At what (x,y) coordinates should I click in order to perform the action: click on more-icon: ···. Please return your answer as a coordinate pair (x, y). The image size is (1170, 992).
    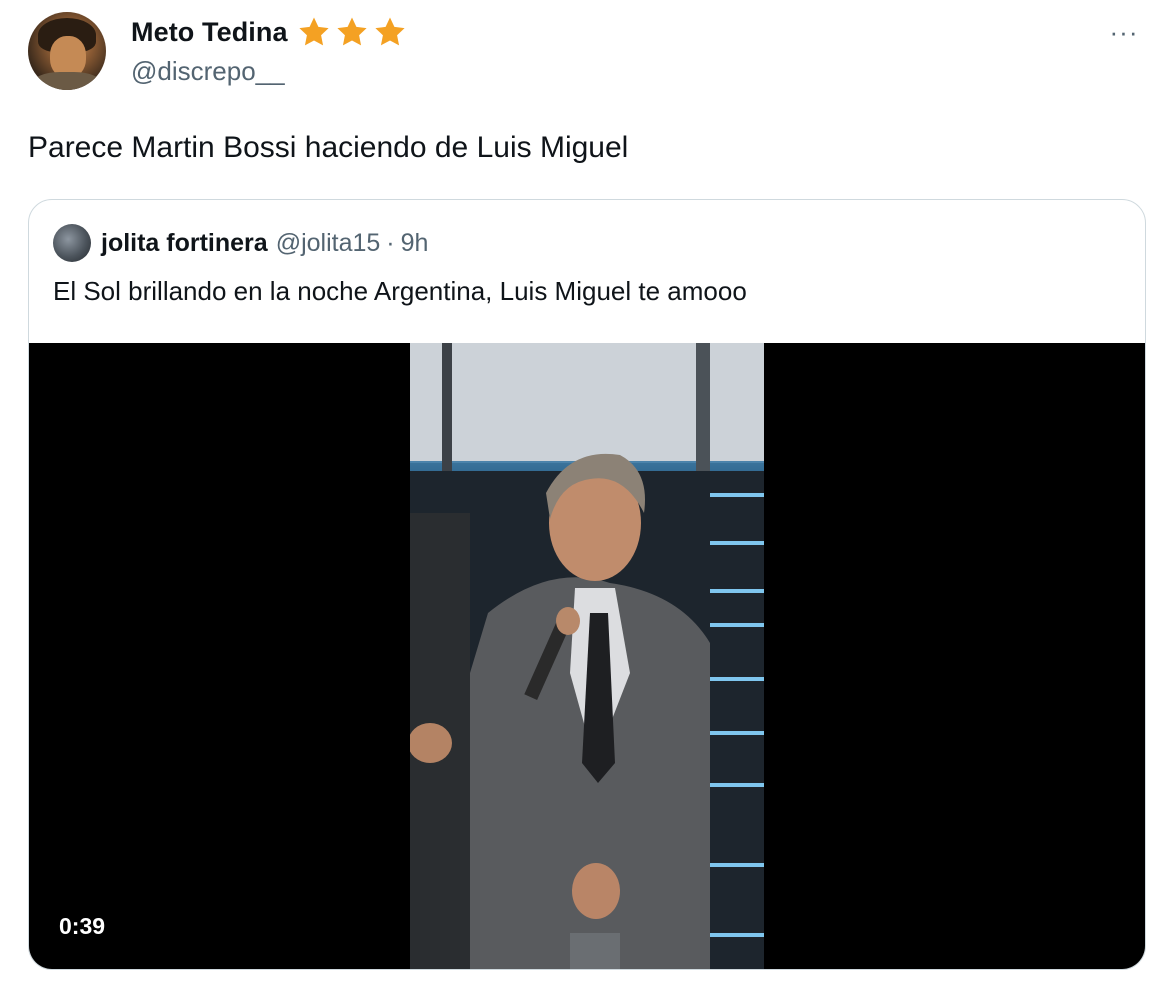
    Looking at the image, I should click on (1124, 32).